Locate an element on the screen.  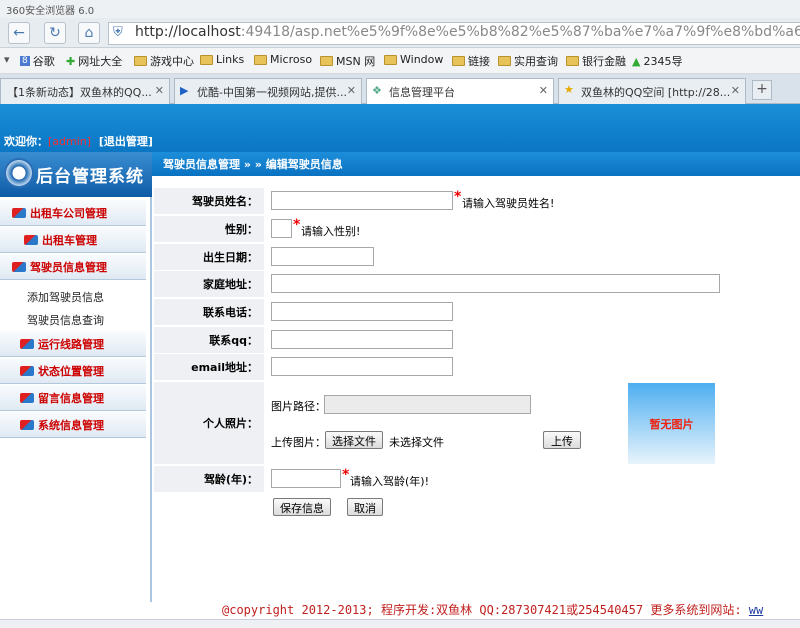
row-birthdate: 出生日期： is located at coordinates (477, 257).